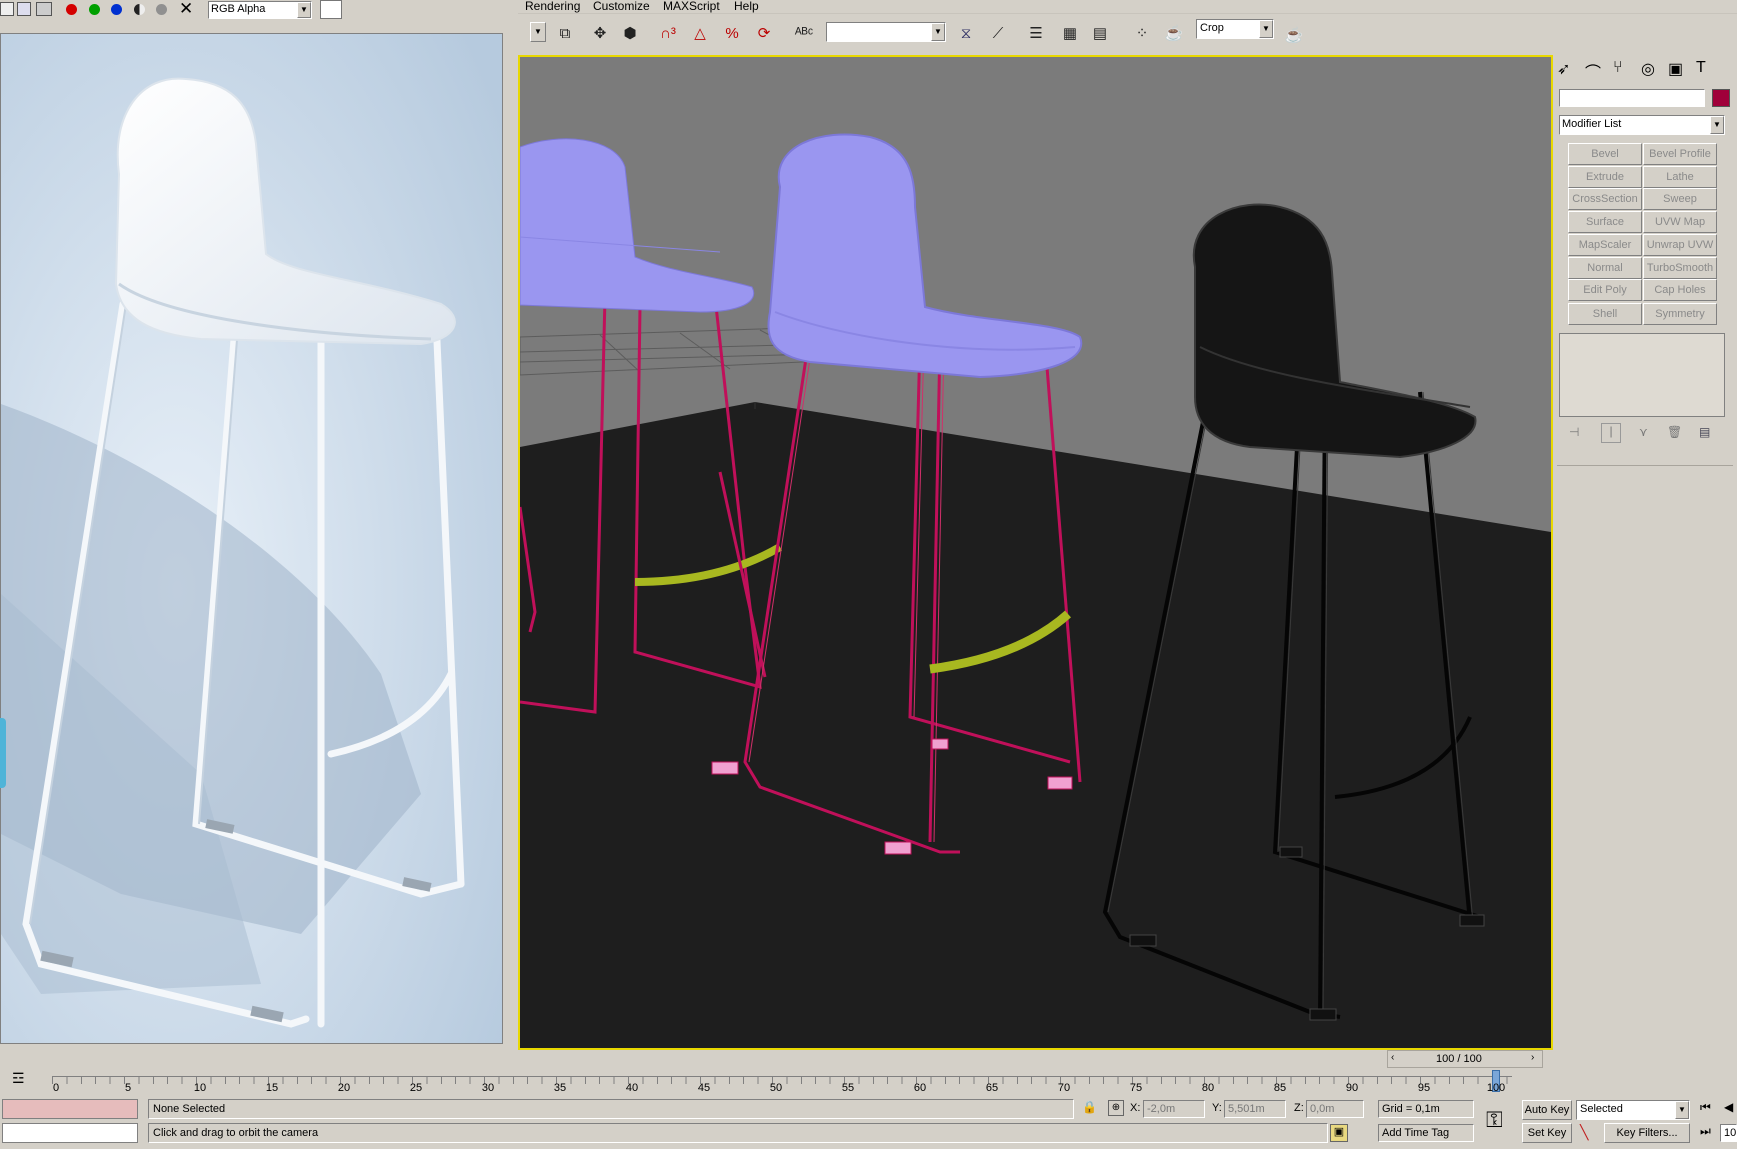 The width and height of the screenshot is (1737, 1149). I want to click on mirror-icon: ⧖, so click(966, 33).